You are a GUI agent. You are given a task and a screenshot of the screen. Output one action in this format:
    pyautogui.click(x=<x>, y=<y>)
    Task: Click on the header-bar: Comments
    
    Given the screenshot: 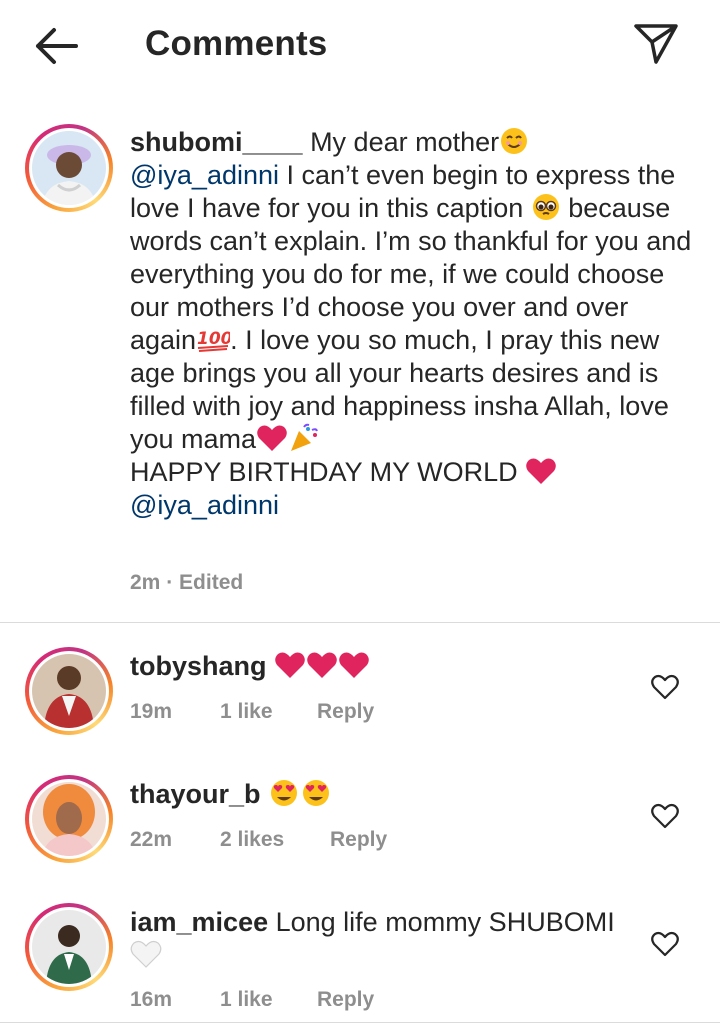 What is the action you would take?
    pyautogui.click(x=360, y=45)
    